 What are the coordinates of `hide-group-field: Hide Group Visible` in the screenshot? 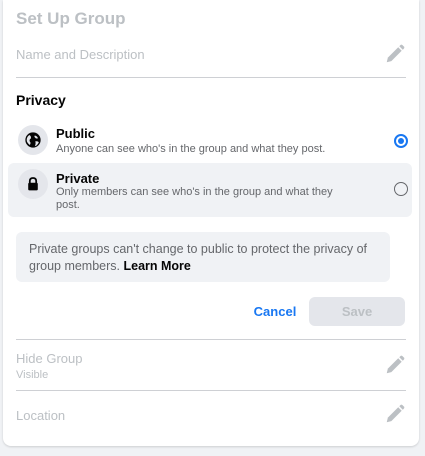 It's located at (211, 367).